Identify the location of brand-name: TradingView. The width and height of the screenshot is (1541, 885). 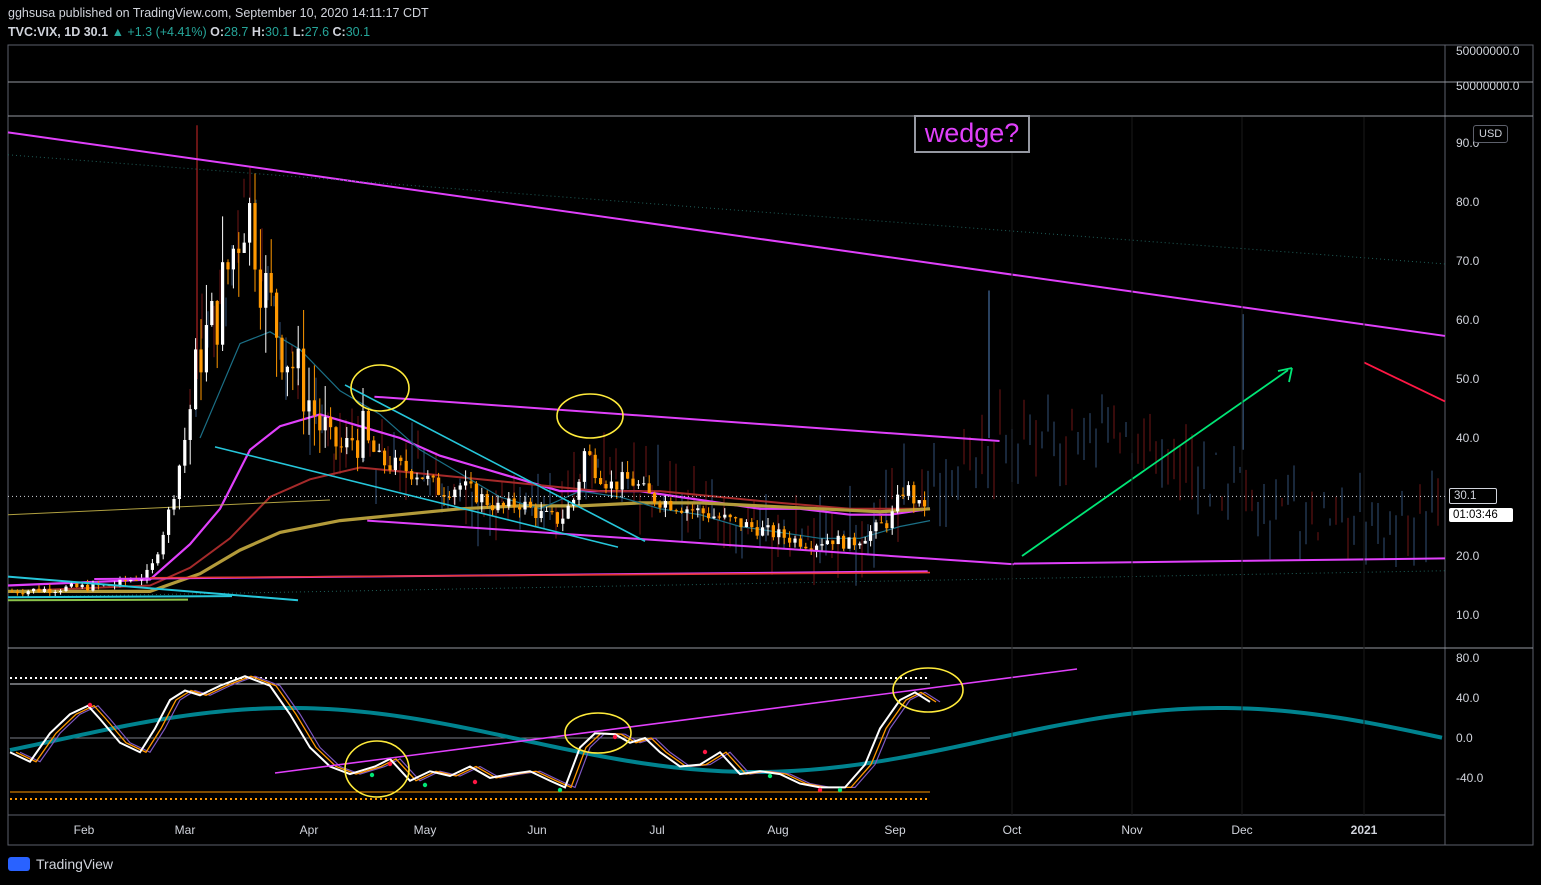
(75, 864).